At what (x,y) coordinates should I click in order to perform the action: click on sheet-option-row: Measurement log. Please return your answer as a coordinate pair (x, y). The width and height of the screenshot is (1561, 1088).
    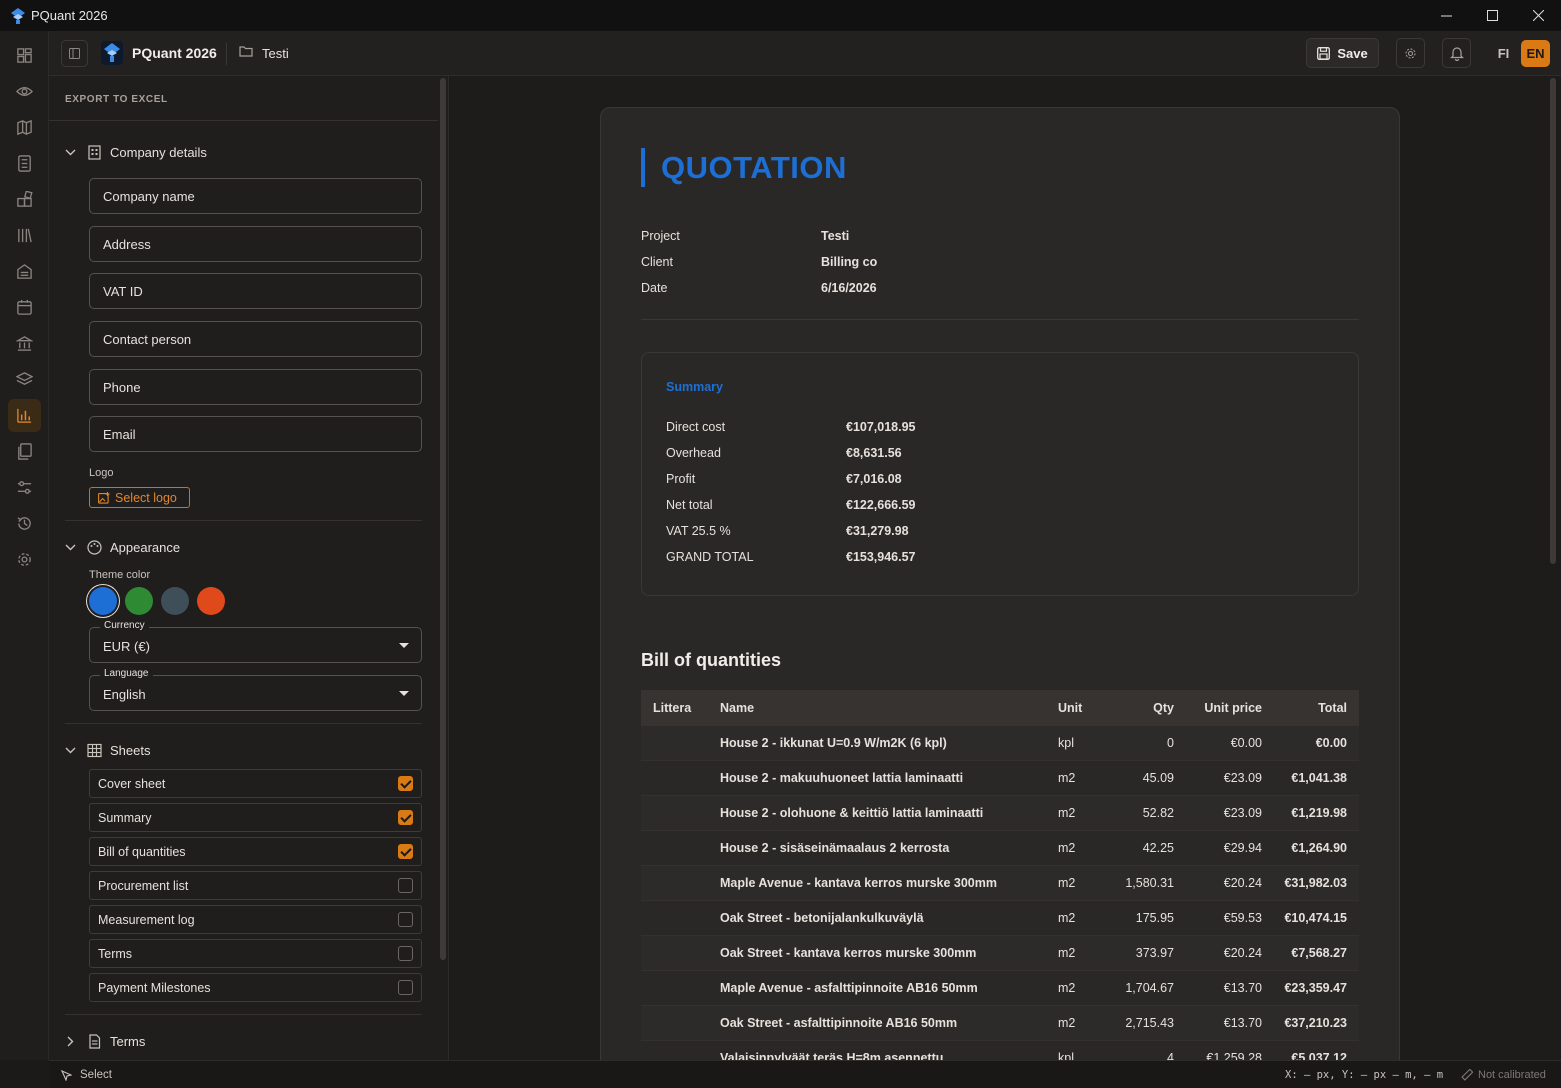
    Looking at the image, I should click on (255, 919).